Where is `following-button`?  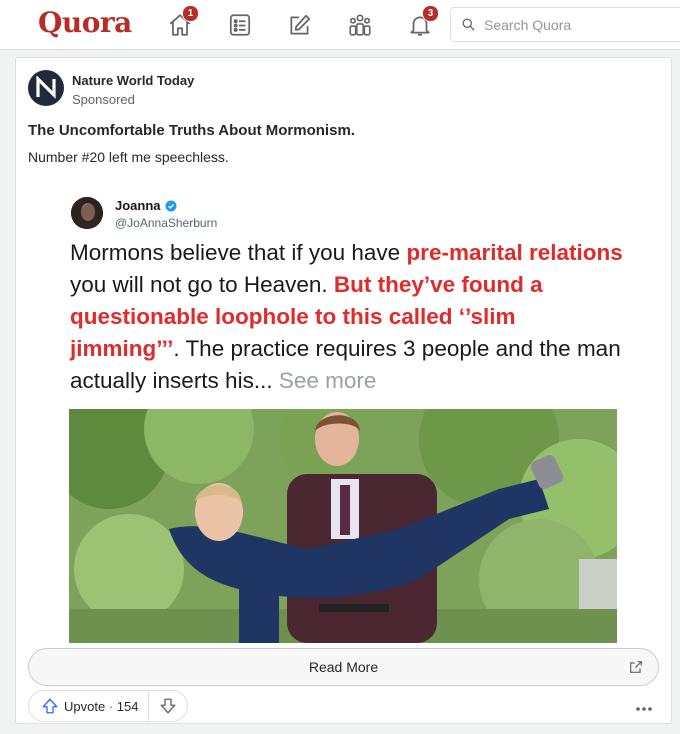
following-button is located at coordinates (240, 25).